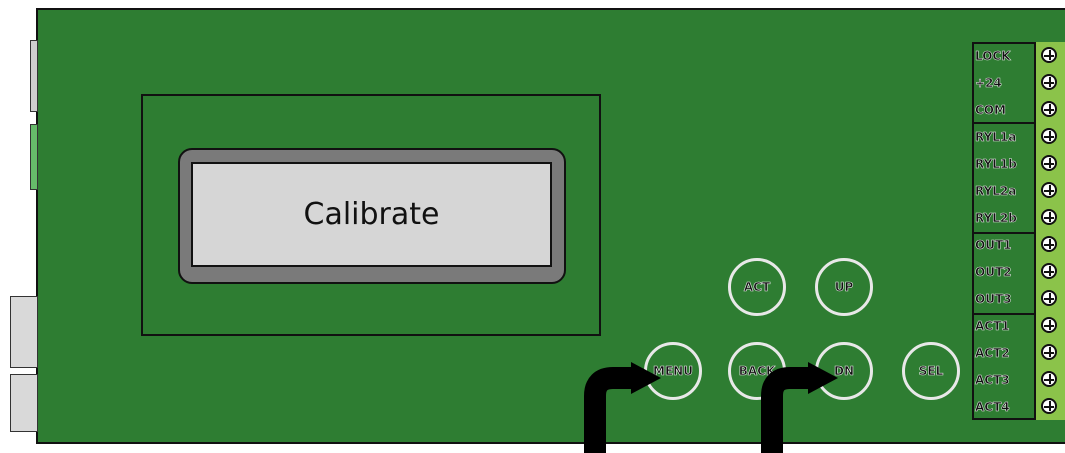 The height and width of the screenshot is (453, 1065). What do you see at coordinates (988, 82) in the screenshot?
I see `terminal-label: +24` at bounding box center [988, 82].